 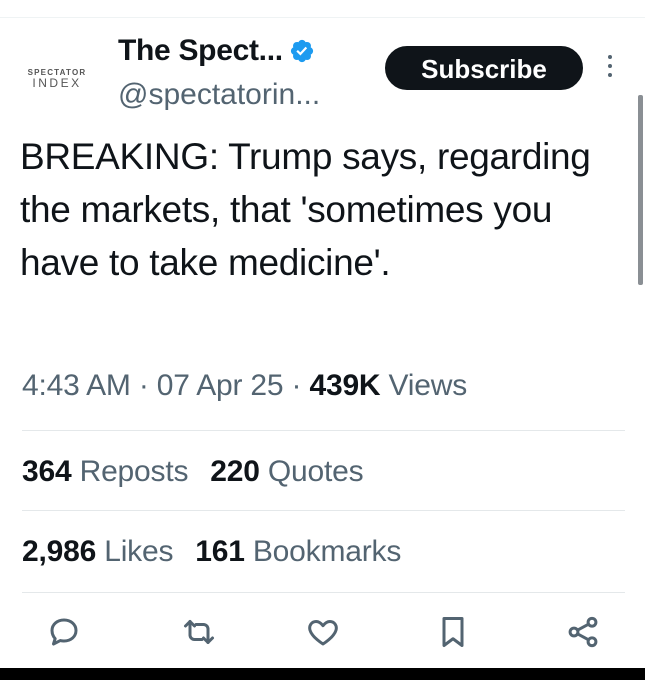 I want to click on verified-badge-icon, so click(x=302, y=51).